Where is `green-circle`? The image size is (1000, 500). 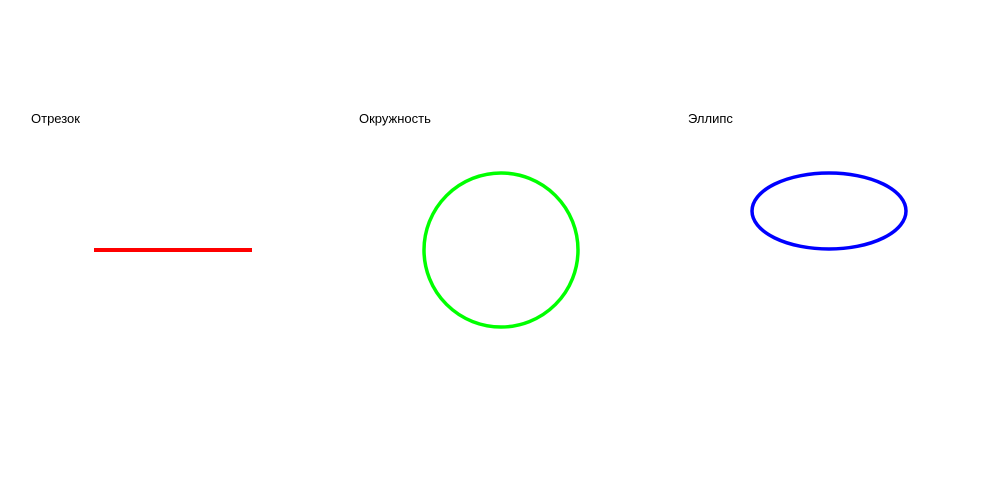 green-circle is located at coordinates (501, 250).